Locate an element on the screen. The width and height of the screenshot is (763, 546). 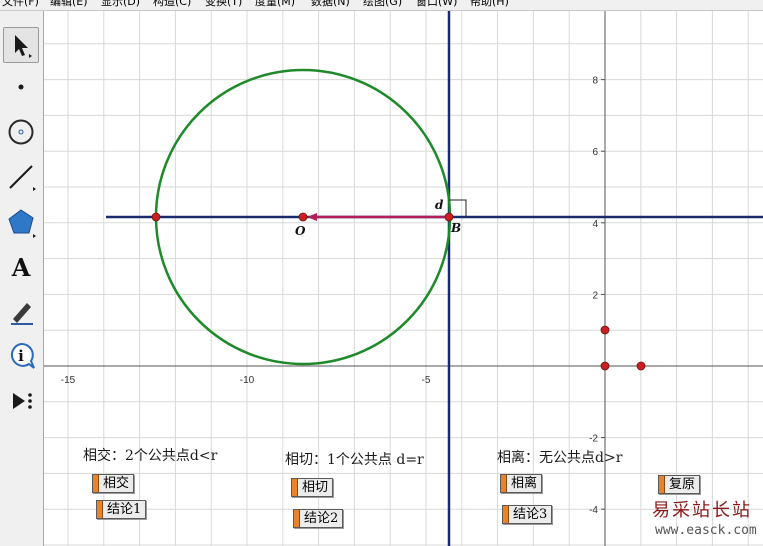
conclusion1-button-label: 结论1 is located at coordinates (124, 509).